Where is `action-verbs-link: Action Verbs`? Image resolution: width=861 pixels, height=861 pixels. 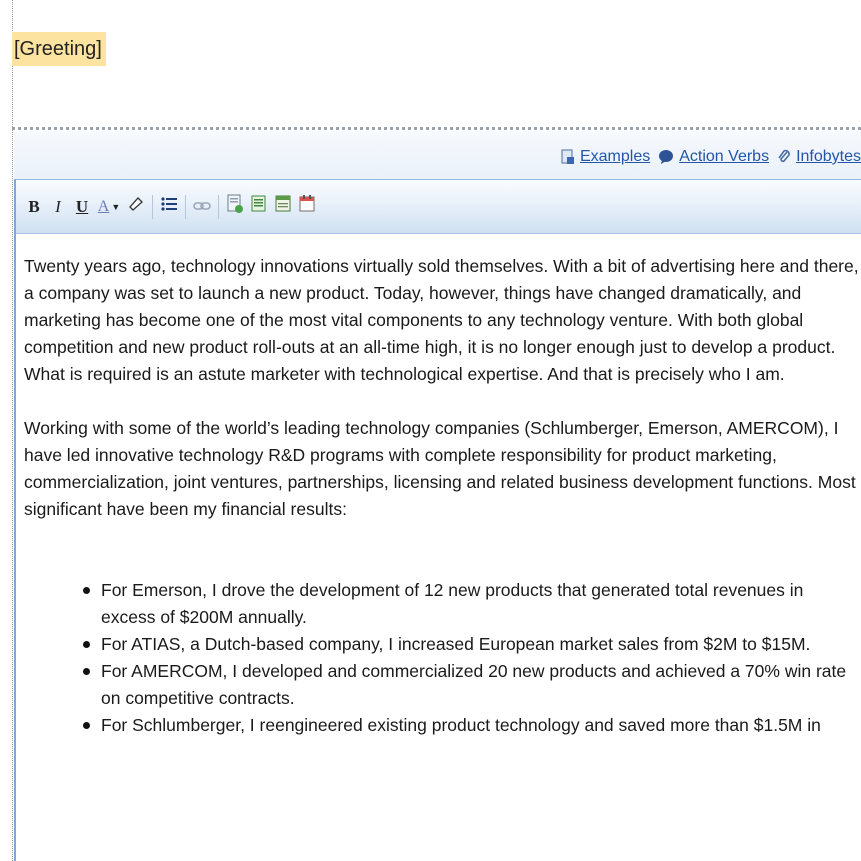 action-verbs-link: Action Verbs is located at coordinates (713, 157).